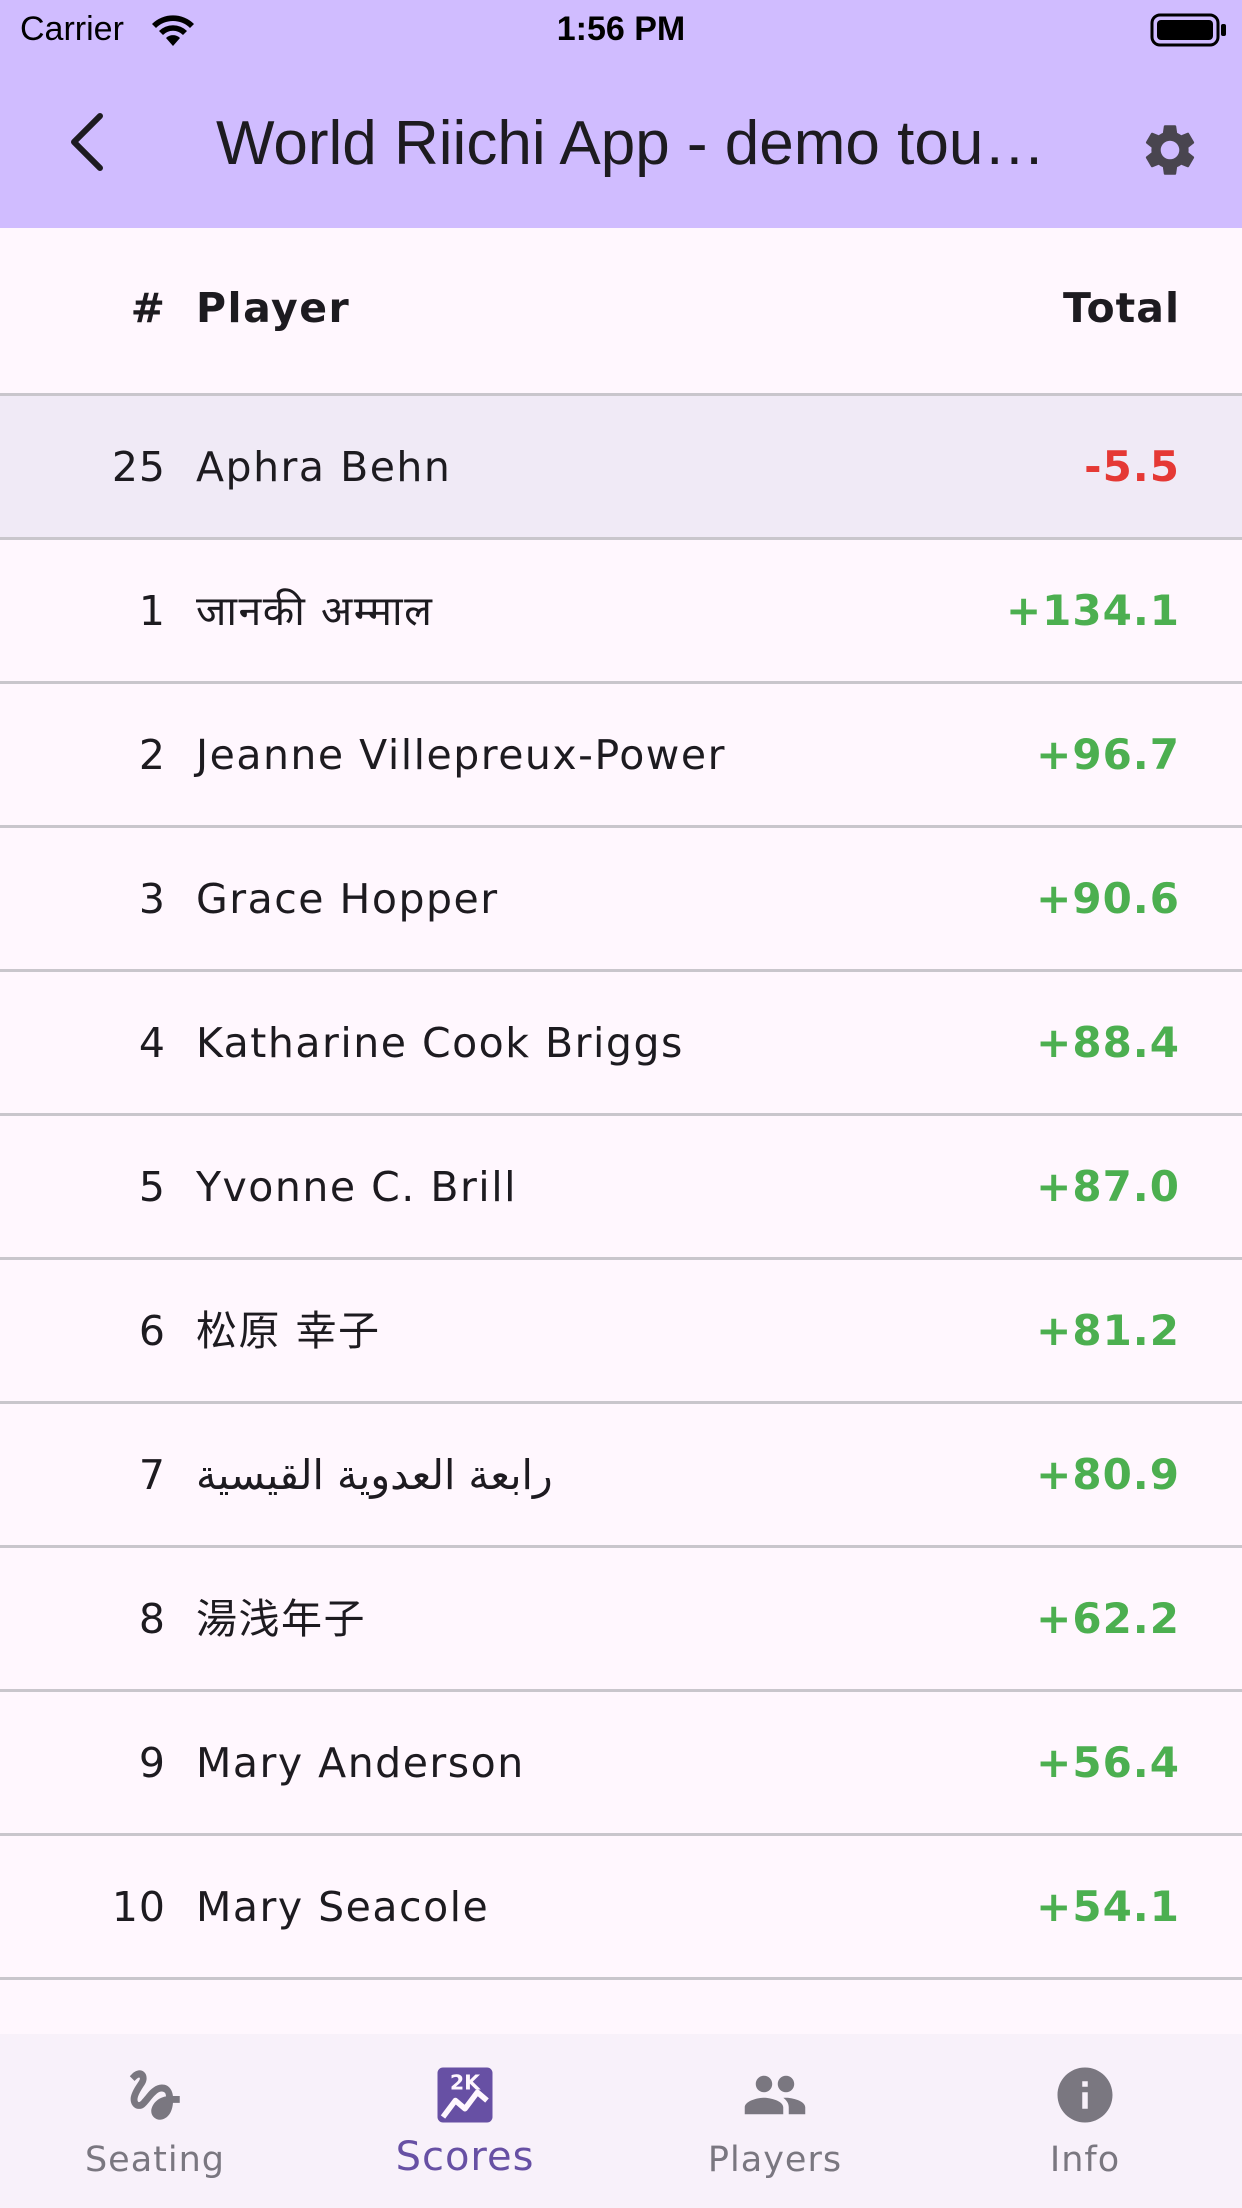 The height and width of the screenshot is (2208, 1242). Describe the element at coordinates (152, 1475) in the screenshot. I see `row-rank: 7` at that location.